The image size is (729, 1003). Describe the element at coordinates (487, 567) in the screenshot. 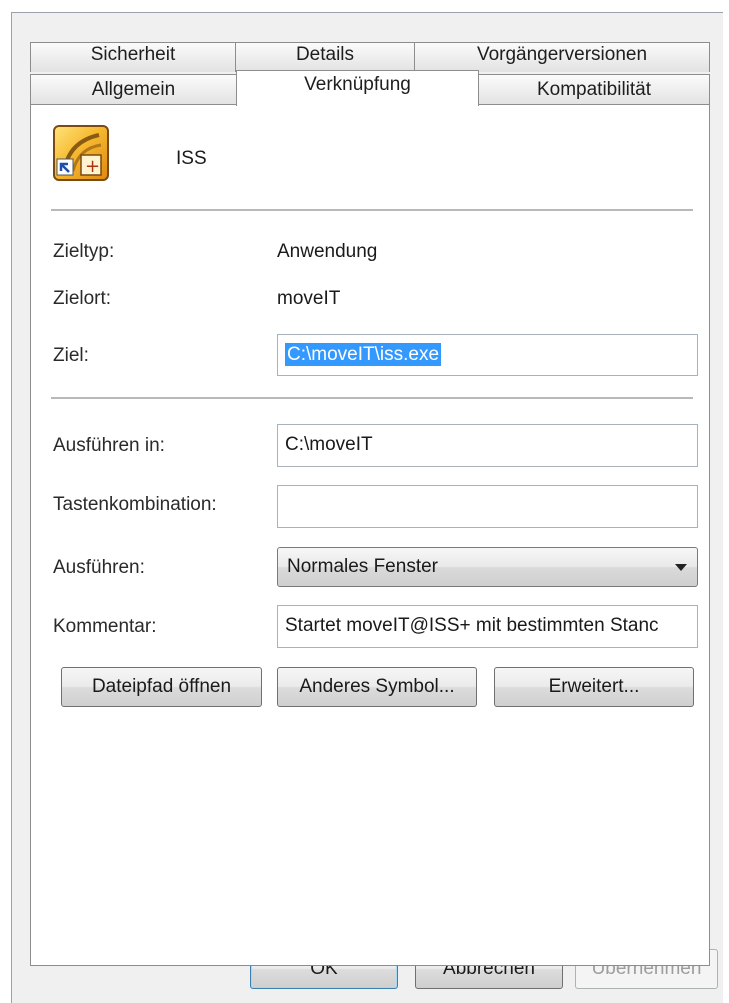

I see `ausfuehren-select: Normales Fenster` at that location.